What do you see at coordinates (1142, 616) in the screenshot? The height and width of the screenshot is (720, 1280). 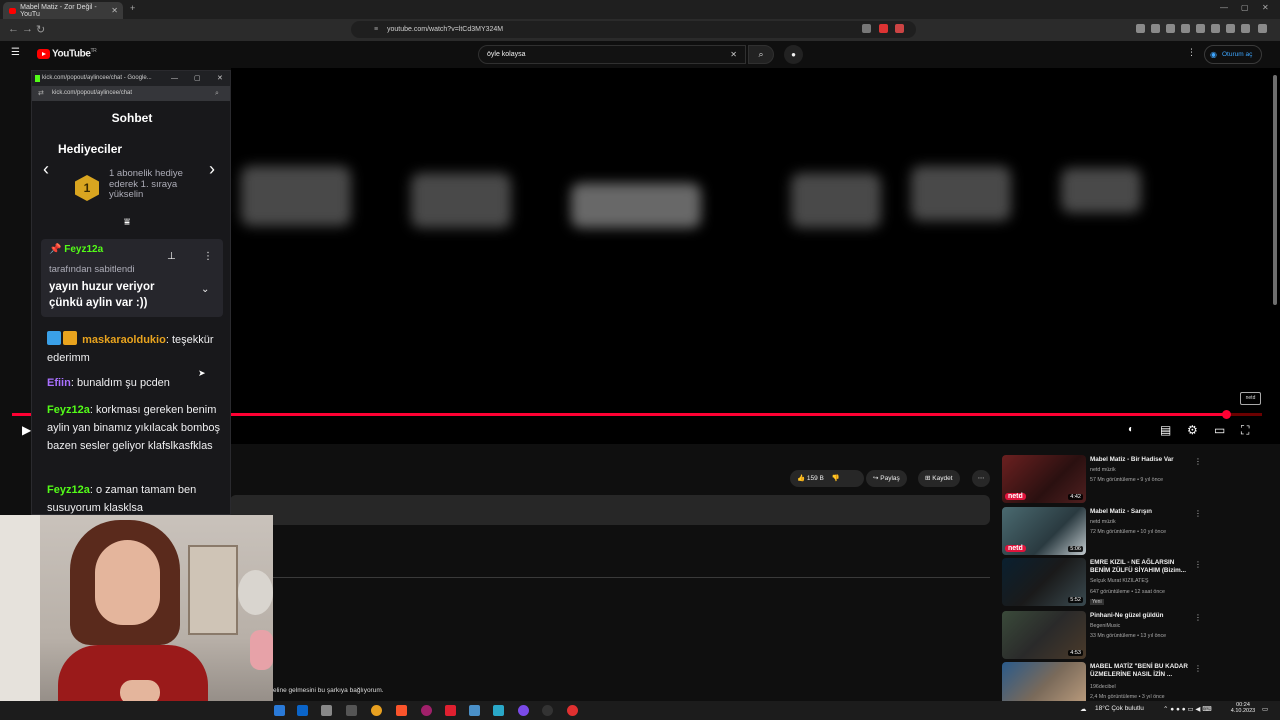 I see `video-title: Pinhani-Ne güzel güldün` at bounding box center [1142, 616].